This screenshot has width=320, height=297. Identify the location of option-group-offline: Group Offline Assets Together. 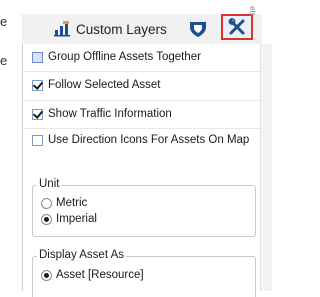
(116, 57).